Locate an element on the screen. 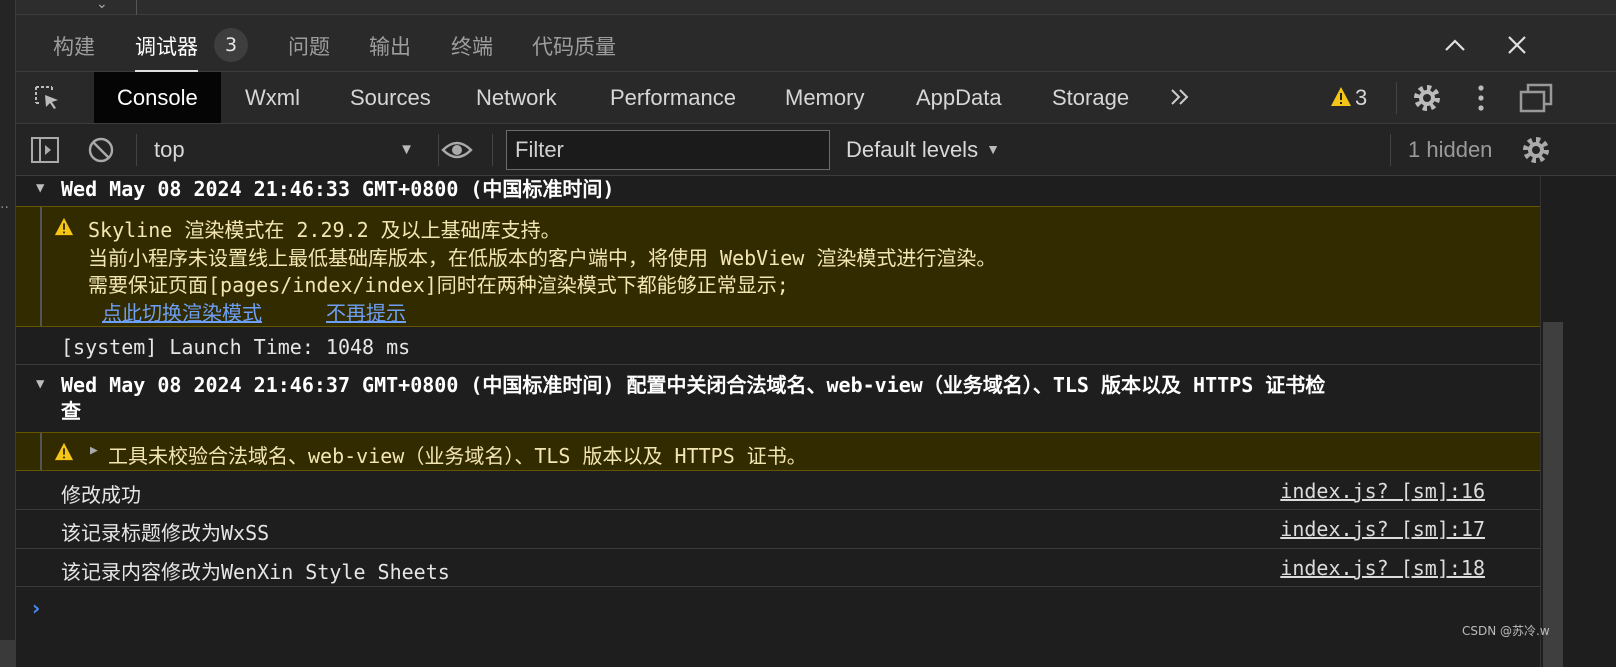 This screenshot has width=1616, height=667. tab-debugger: 调试器 is located at coordinates (166, 51).